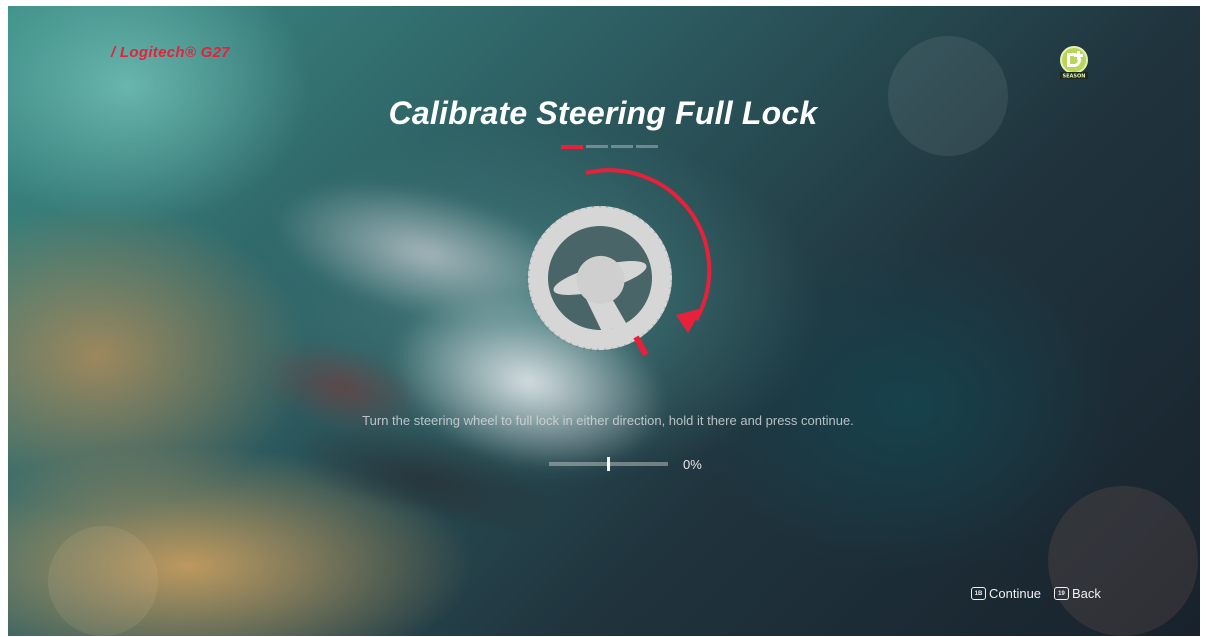 This screenshot has width=1206, height=637. What do you see at coordinates (689, 320) in the screenshot?
I see `arrow-head-icon` at bounding box center [689, 320].